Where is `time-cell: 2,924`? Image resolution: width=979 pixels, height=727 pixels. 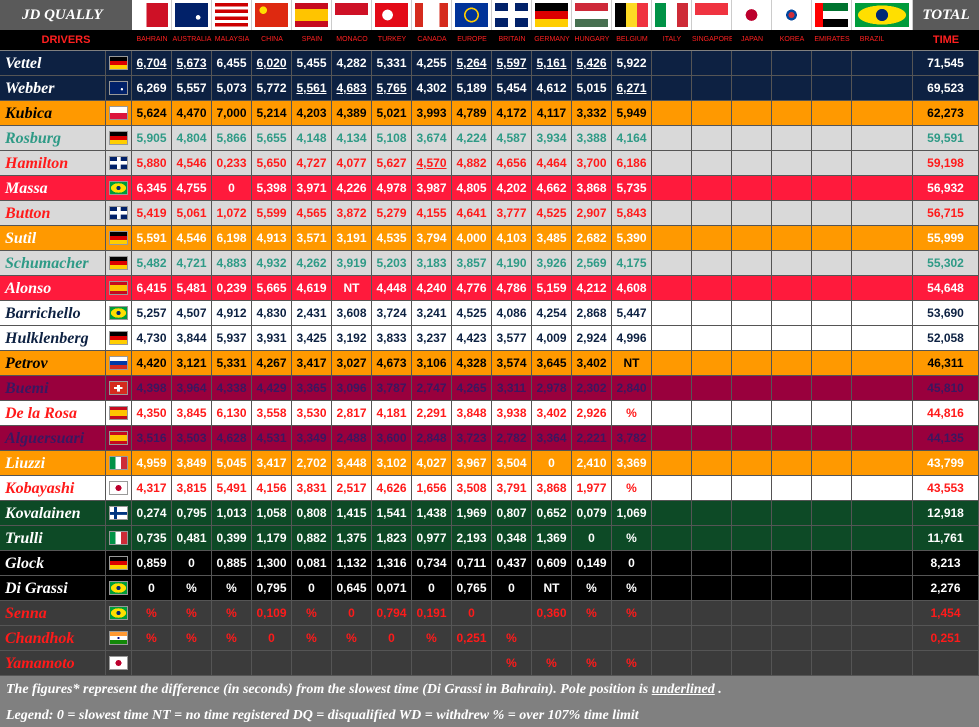
time-cell: 2,924 is located at coordinates (592, 338).